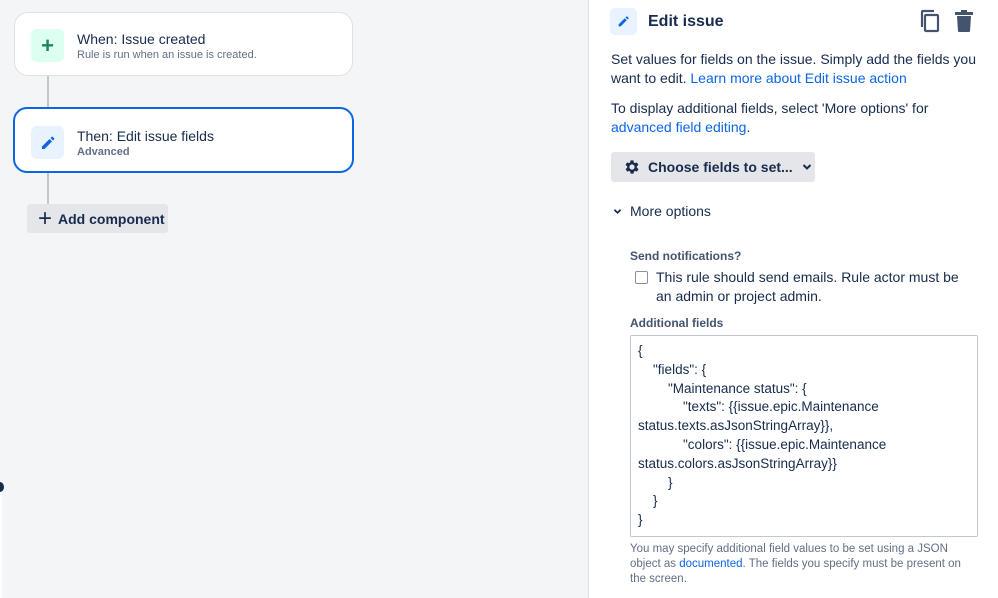  Describe the element at coordinates (686, 256) in the screenshot. I see `send-notifications-label: Send notifications?` at that location.